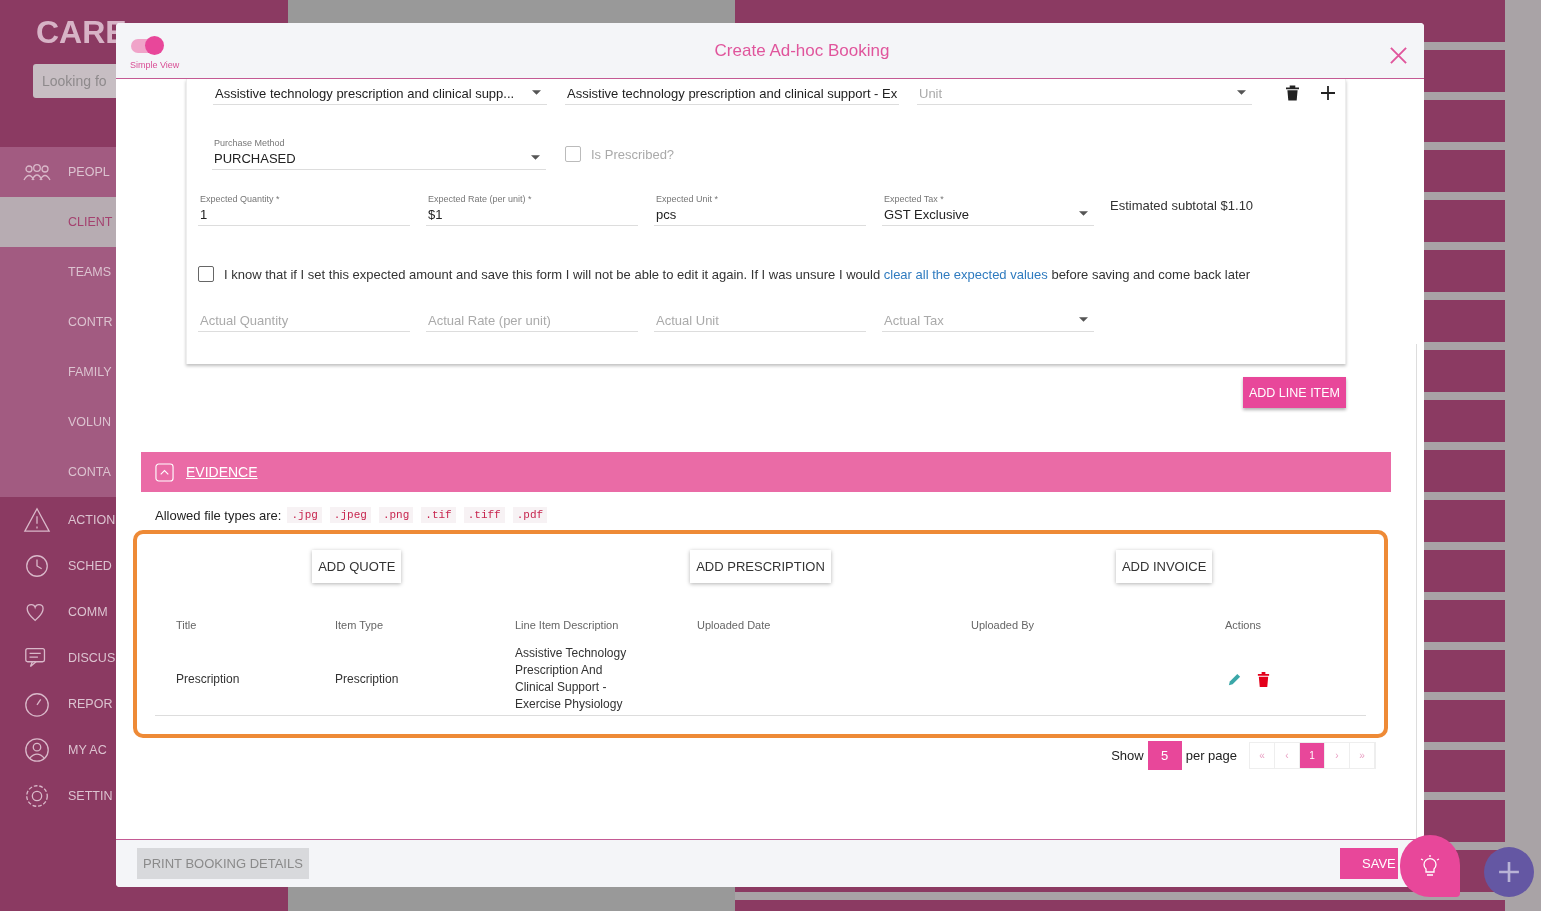  Describe the element at coordinates (734, 625) in the screenshot. I see `column-header: Uploaded Date` at that location.